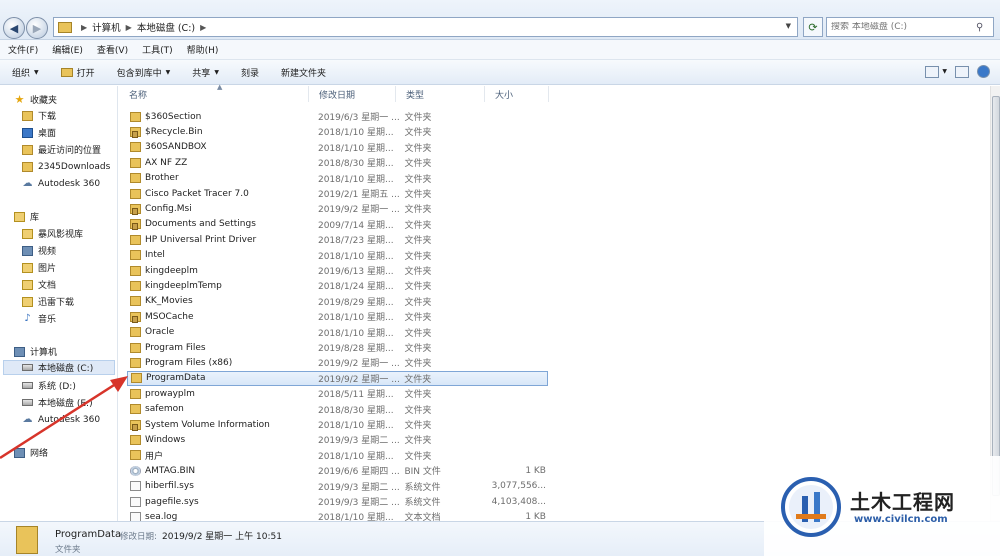 This screenshot has height=556, width=1000. I want to click on share-button: 共享 ▼, so click(205, 72).